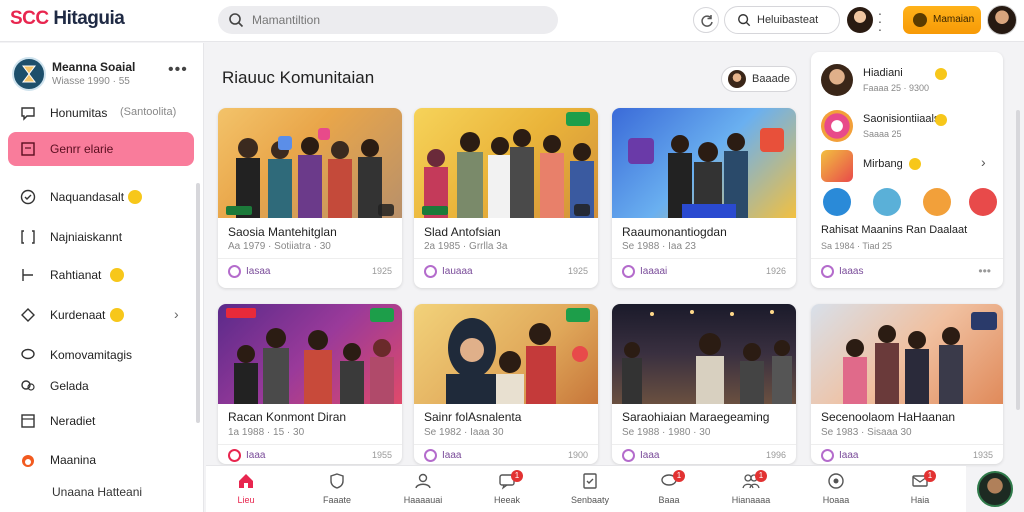 The height and width of the screenshot is (512, 1024). I want to click on bottom-nav-item-2: Haaaauai, so click(422, 491).